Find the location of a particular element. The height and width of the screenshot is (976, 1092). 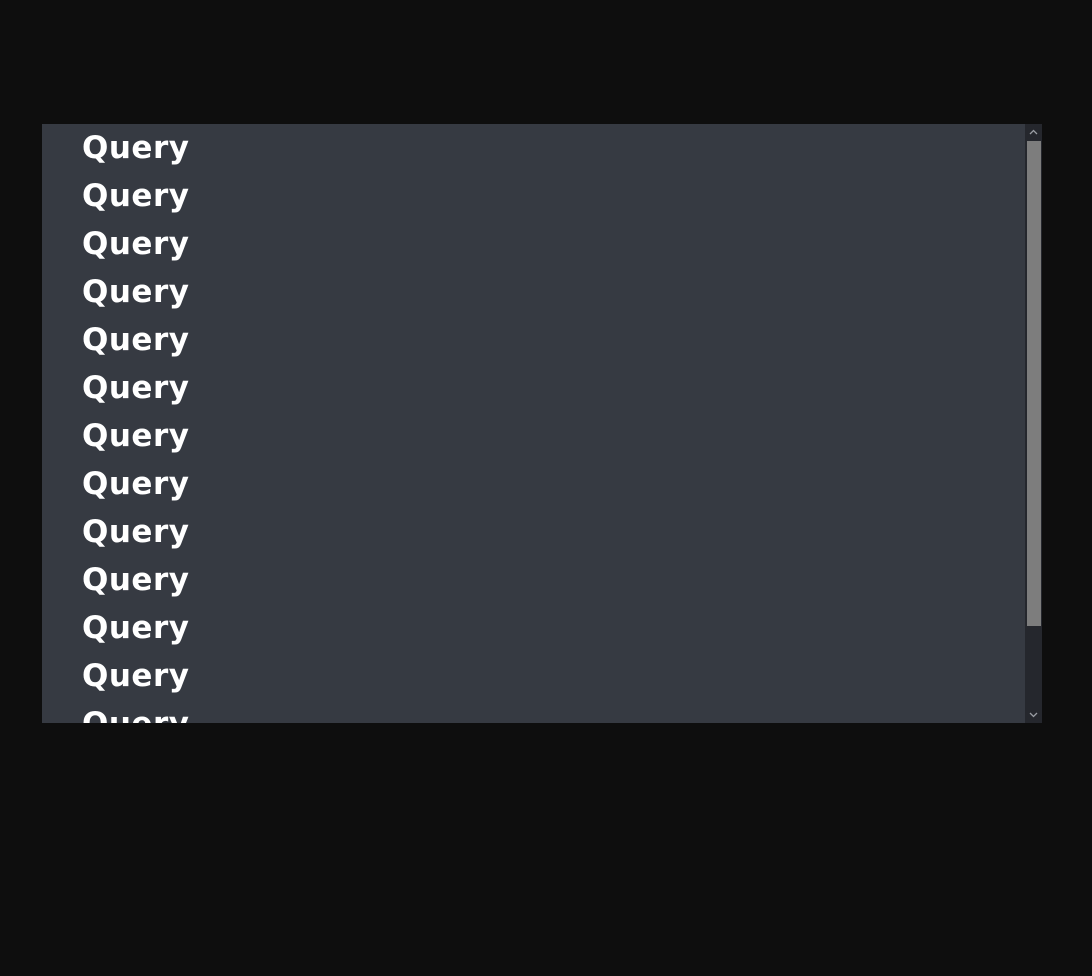

chevron-up-icon is located at coordinates (1033, 132).